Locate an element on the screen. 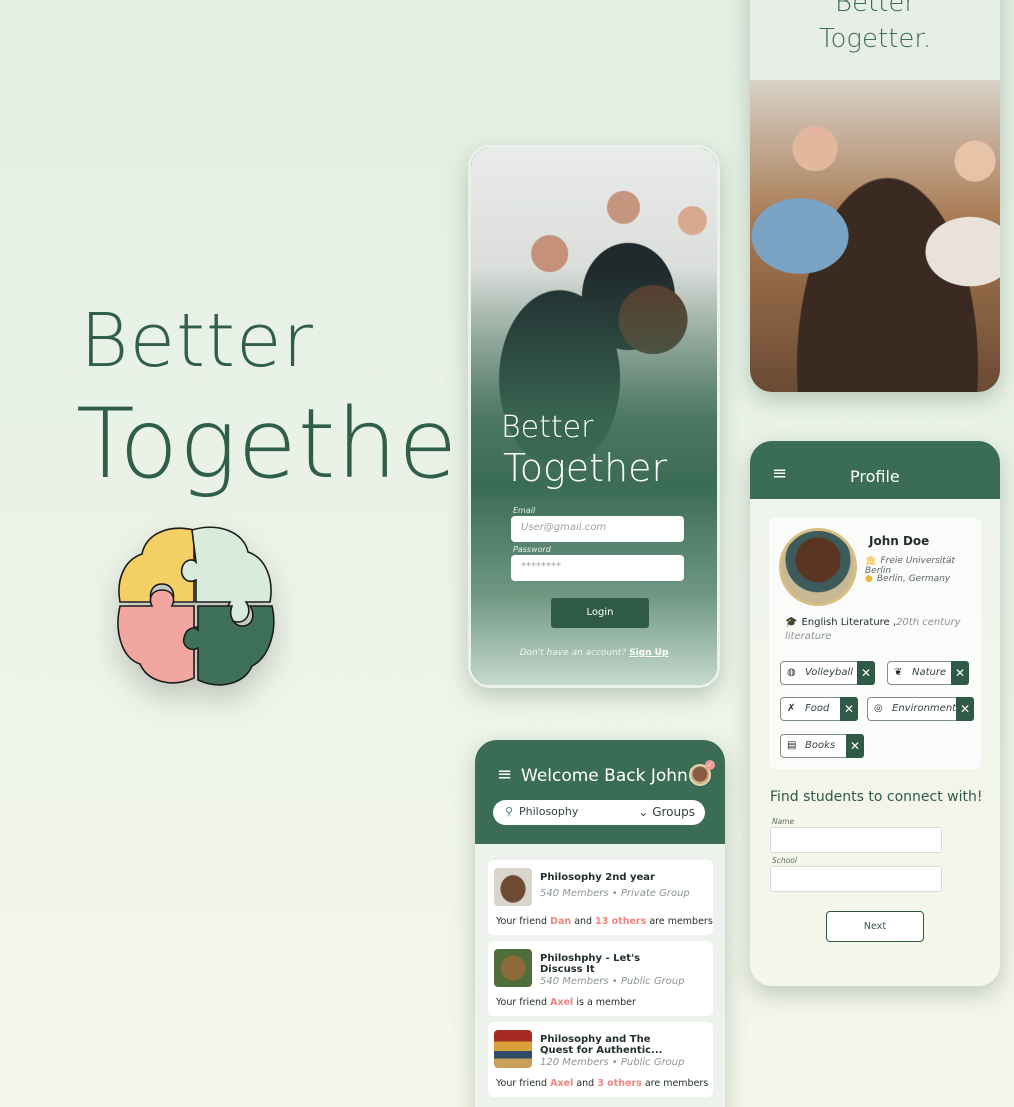  name-label: Name is located at coordinates (783, 821).